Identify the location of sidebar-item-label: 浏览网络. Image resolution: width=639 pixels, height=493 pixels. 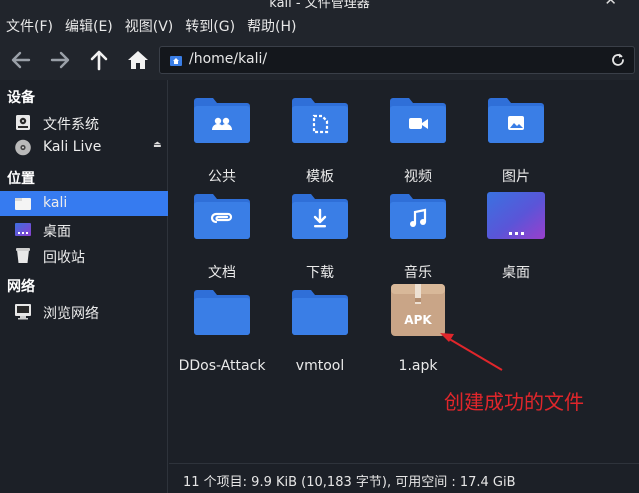
(71, 314).